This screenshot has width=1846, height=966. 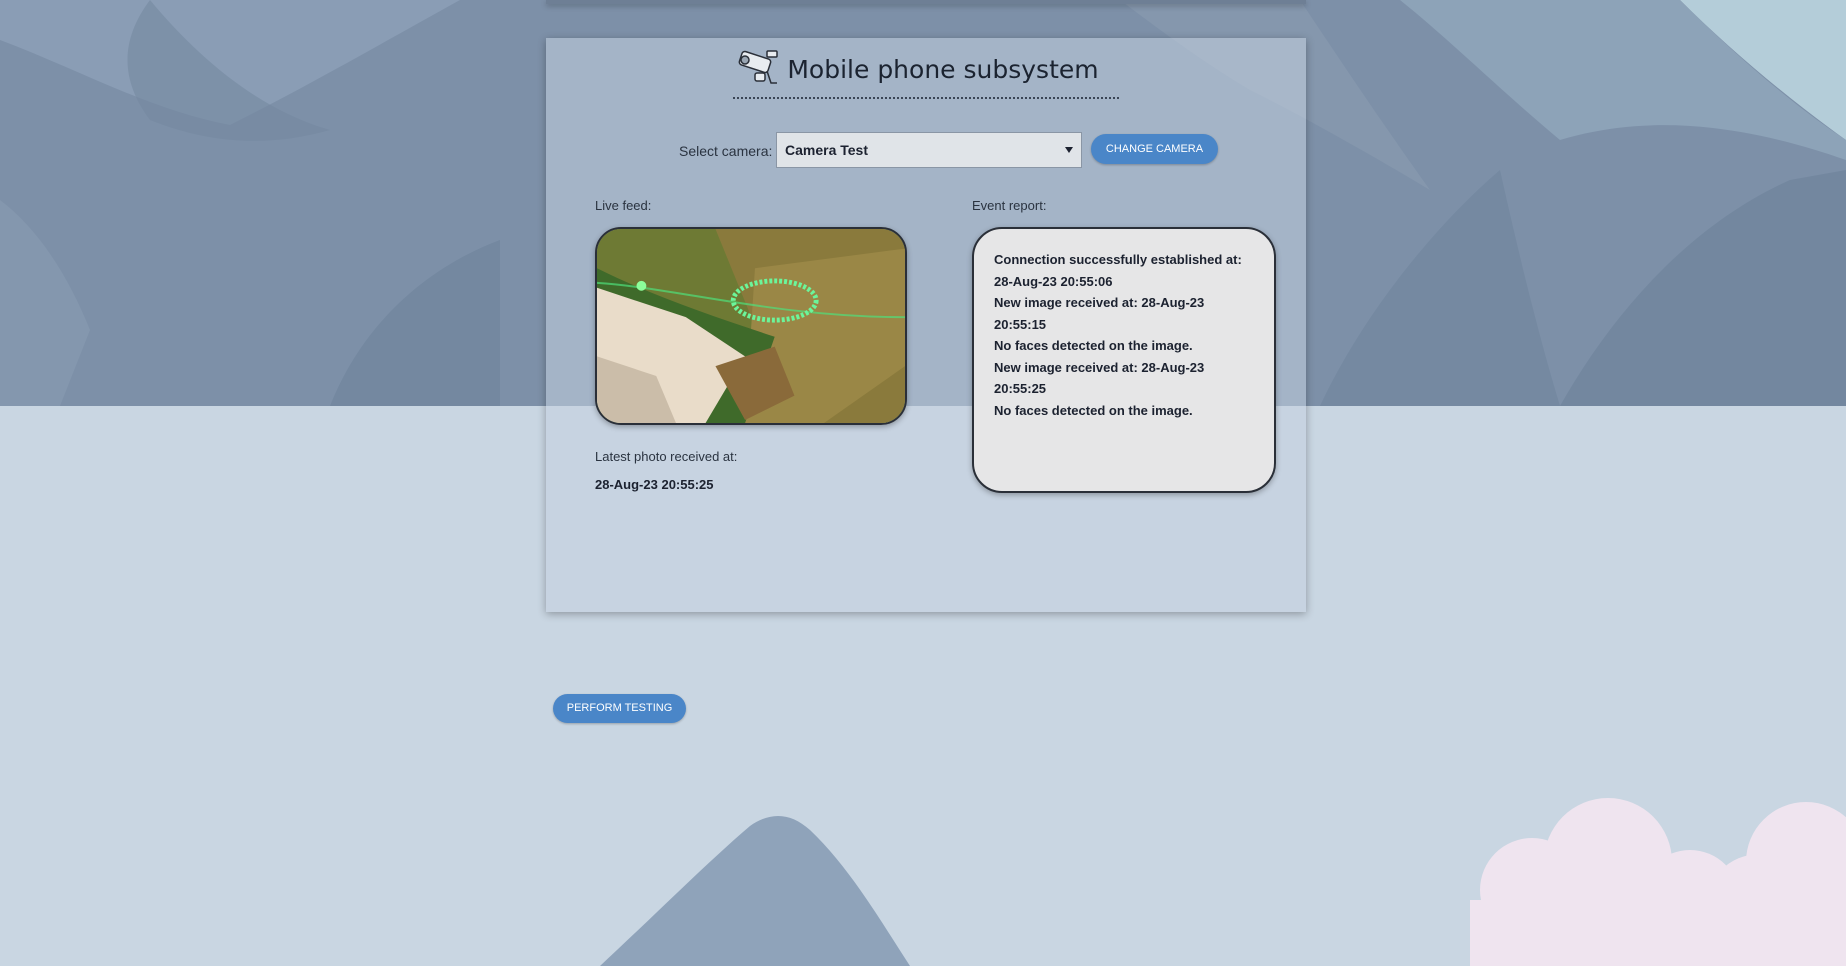 What do you see at coordinates (1020, 324) in the screenshot?
I see `event-line: 20:55:15` at bounding box center [1020, 324].